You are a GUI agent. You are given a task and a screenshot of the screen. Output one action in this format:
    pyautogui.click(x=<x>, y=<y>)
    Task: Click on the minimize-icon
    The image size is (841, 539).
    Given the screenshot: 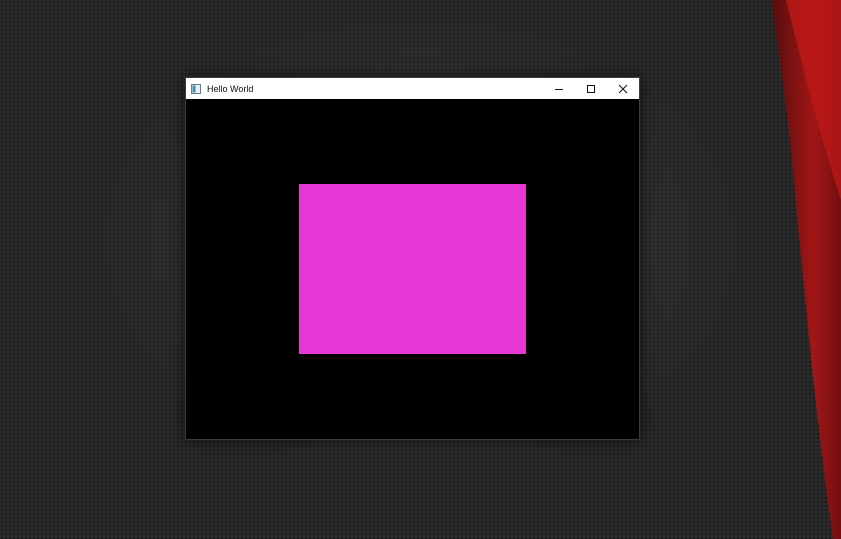 What is the action you would take?
    pyautogui.click(x=559, y=89)
    